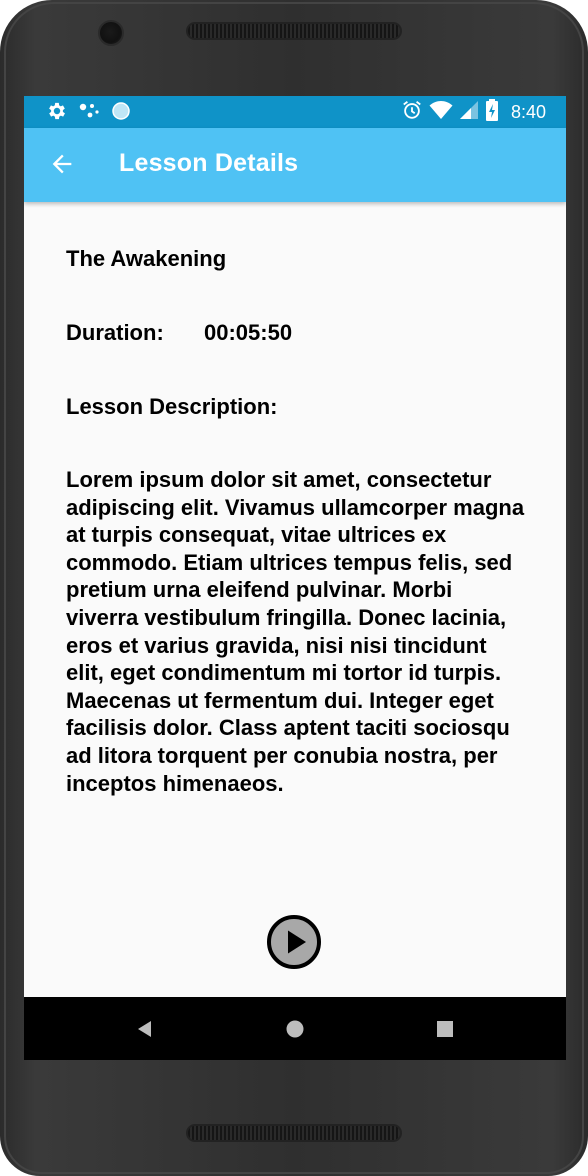 The height and width of the screenshot is (1176, 588). Describe the element at coordinates (179, 333) in the screenshot. I see `duration-row: Duration: 00:05:50` at that location.